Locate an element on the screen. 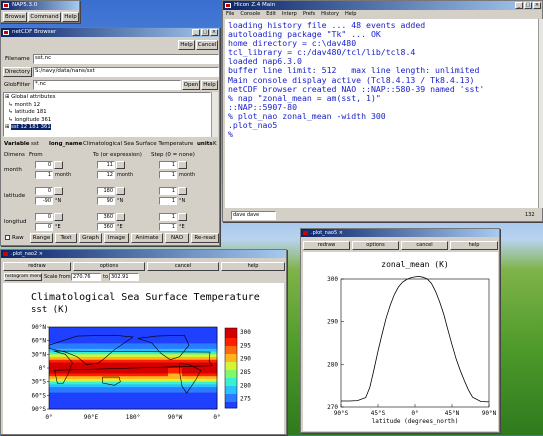 This screenshot has height=436, width=543. map-x-tick: 0° is located at coordinates (48, 417).